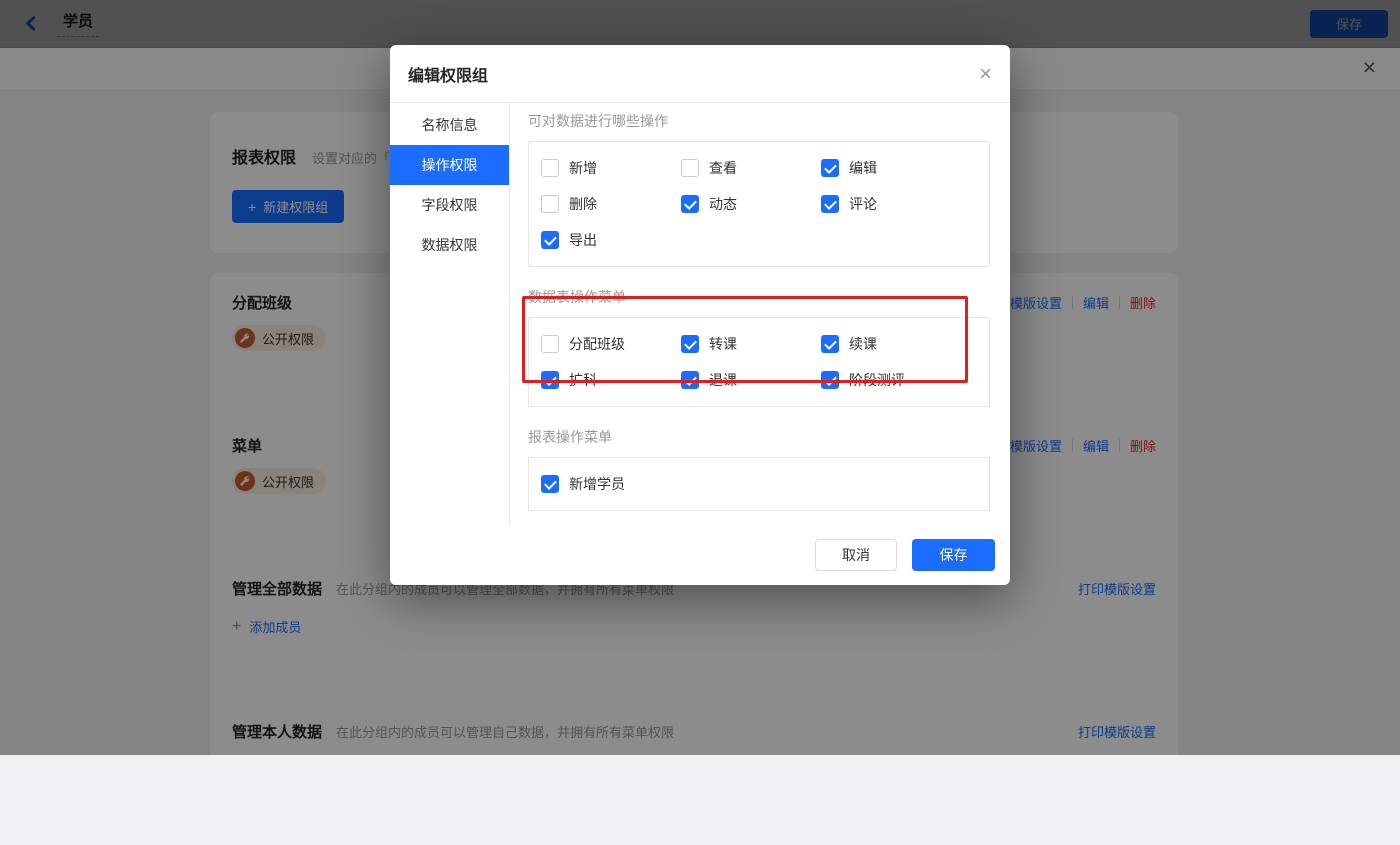  I want to click on section-label: 数据表操作菜单, so click(577, 297).